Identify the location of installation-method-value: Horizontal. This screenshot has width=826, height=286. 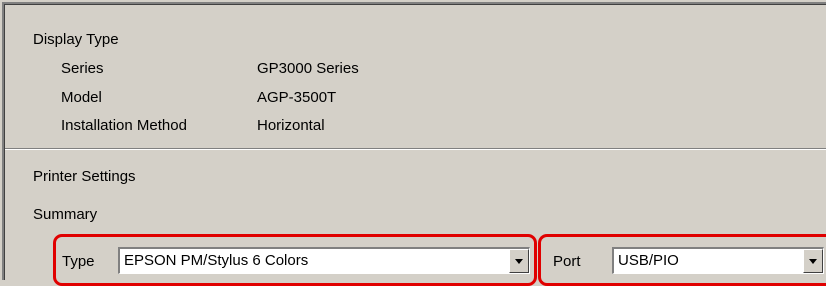
(291, 125).